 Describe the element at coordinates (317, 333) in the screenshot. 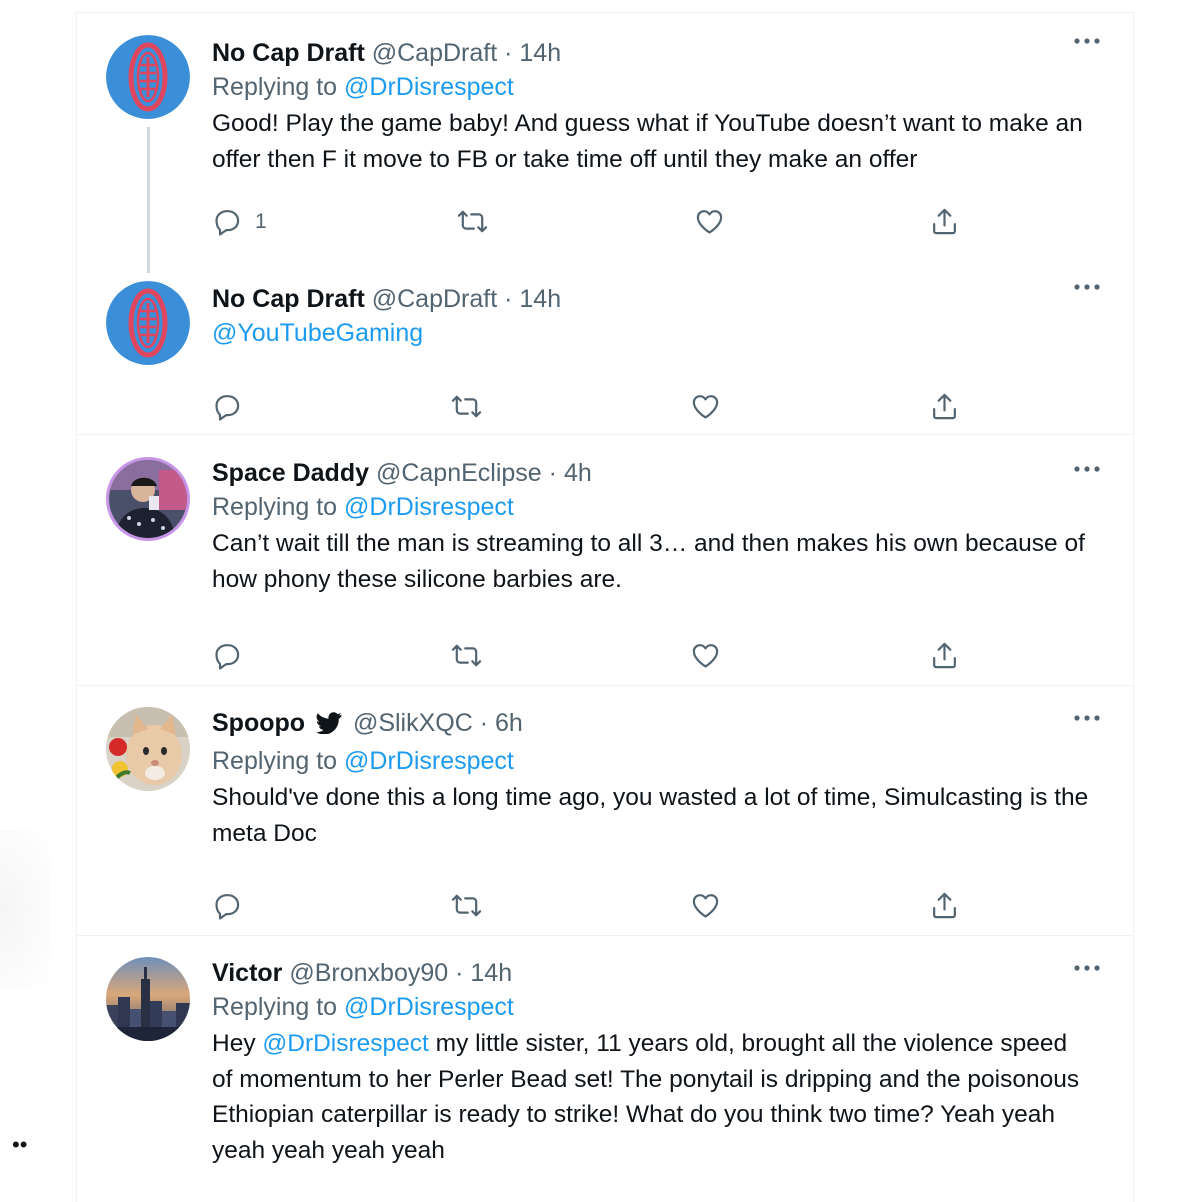

I see `mention-link: @YouTubeGaming` at that location.